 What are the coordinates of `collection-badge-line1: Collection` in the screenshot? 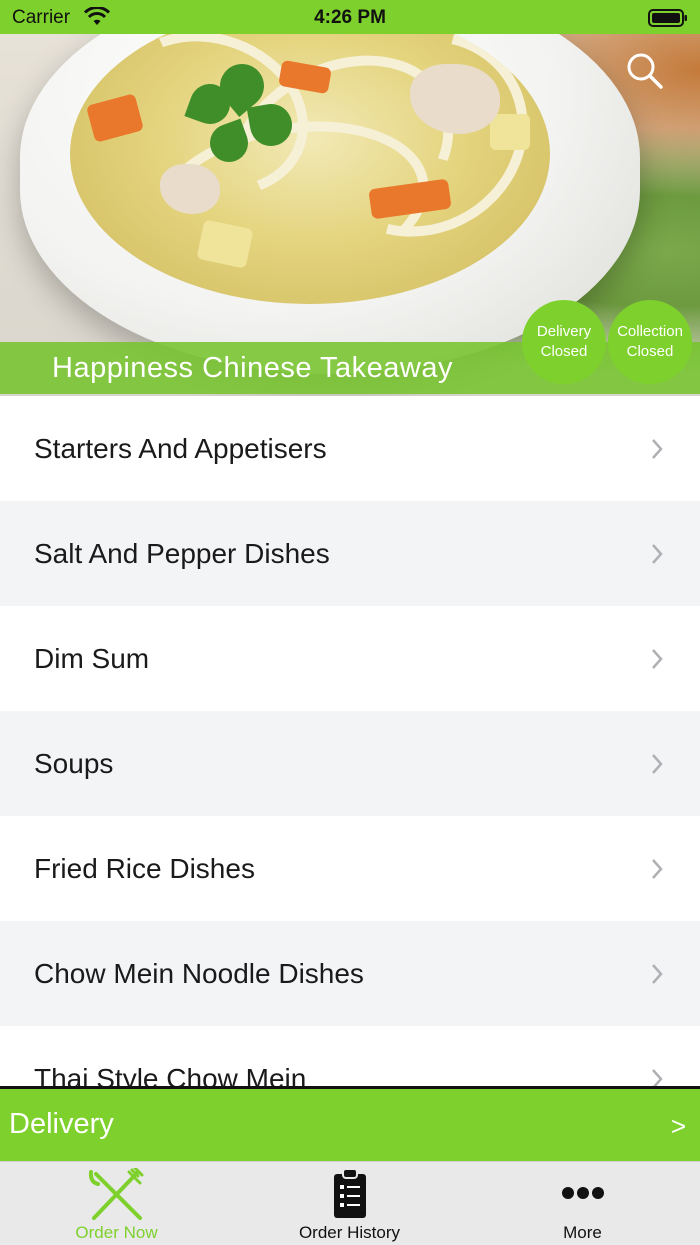 It's located at (650, 331).